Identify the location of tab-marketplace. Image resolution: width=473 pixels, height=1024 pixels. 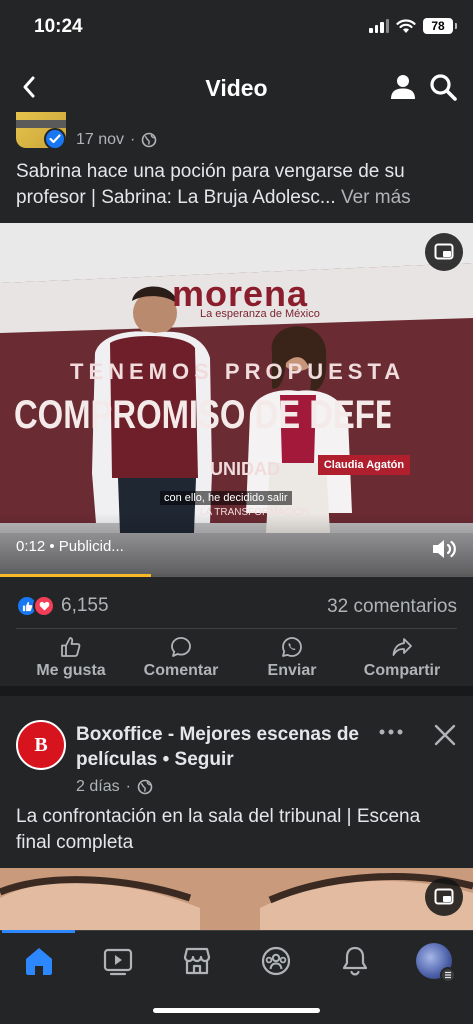
(197, 961).